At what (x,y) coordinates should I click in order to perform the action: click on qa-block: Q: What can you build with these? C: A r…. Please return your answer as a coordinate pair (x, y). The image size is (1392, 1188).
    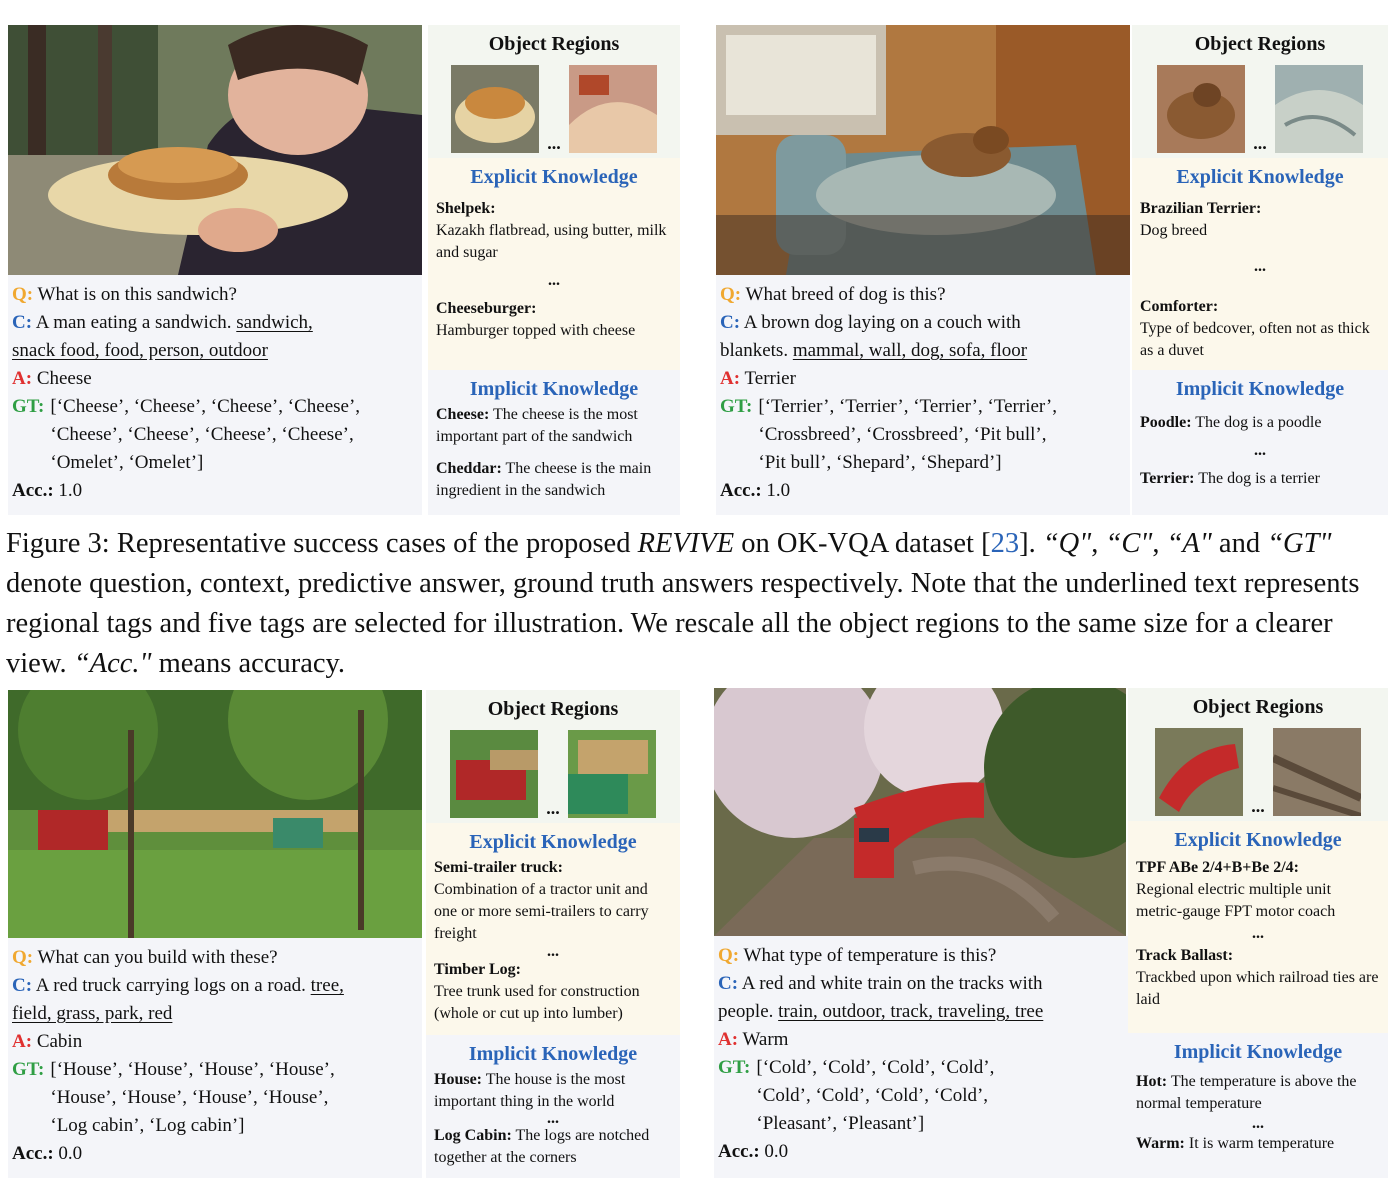
    Looking at the image, I should click on (215, 1058).